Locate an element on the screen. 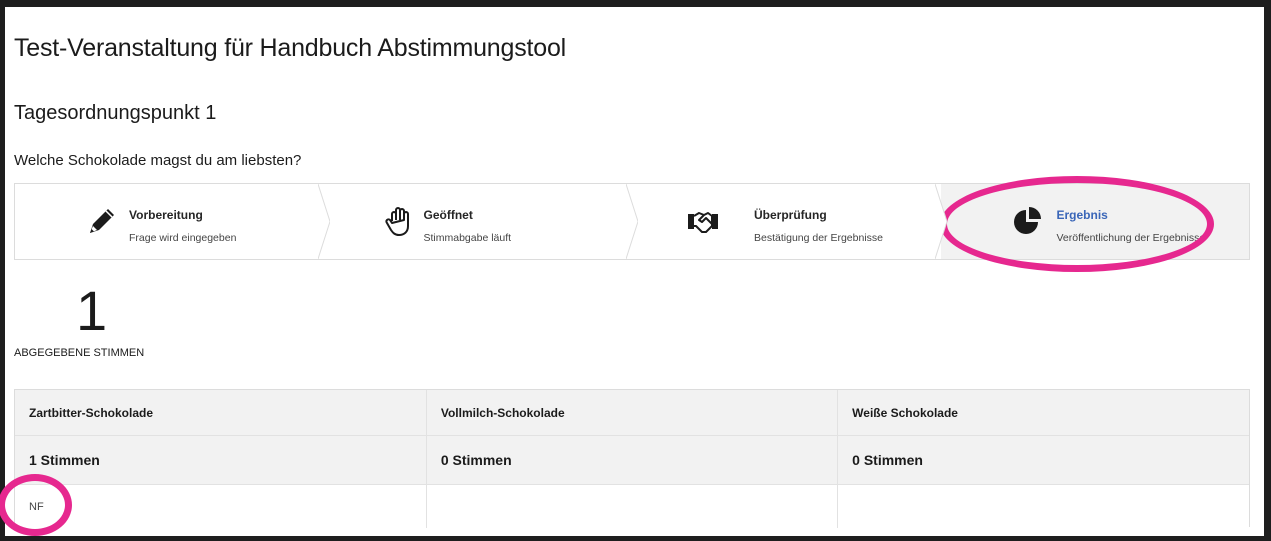 The width and height of the screenshot is (1271, 541). option-name: Zartbitter-Schokolade is located at coordinates (221, 413).